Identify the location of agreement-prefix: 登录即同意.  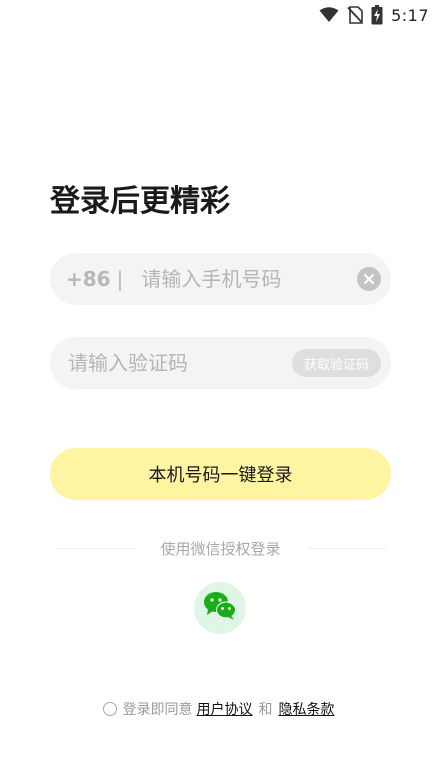
(157, 710).